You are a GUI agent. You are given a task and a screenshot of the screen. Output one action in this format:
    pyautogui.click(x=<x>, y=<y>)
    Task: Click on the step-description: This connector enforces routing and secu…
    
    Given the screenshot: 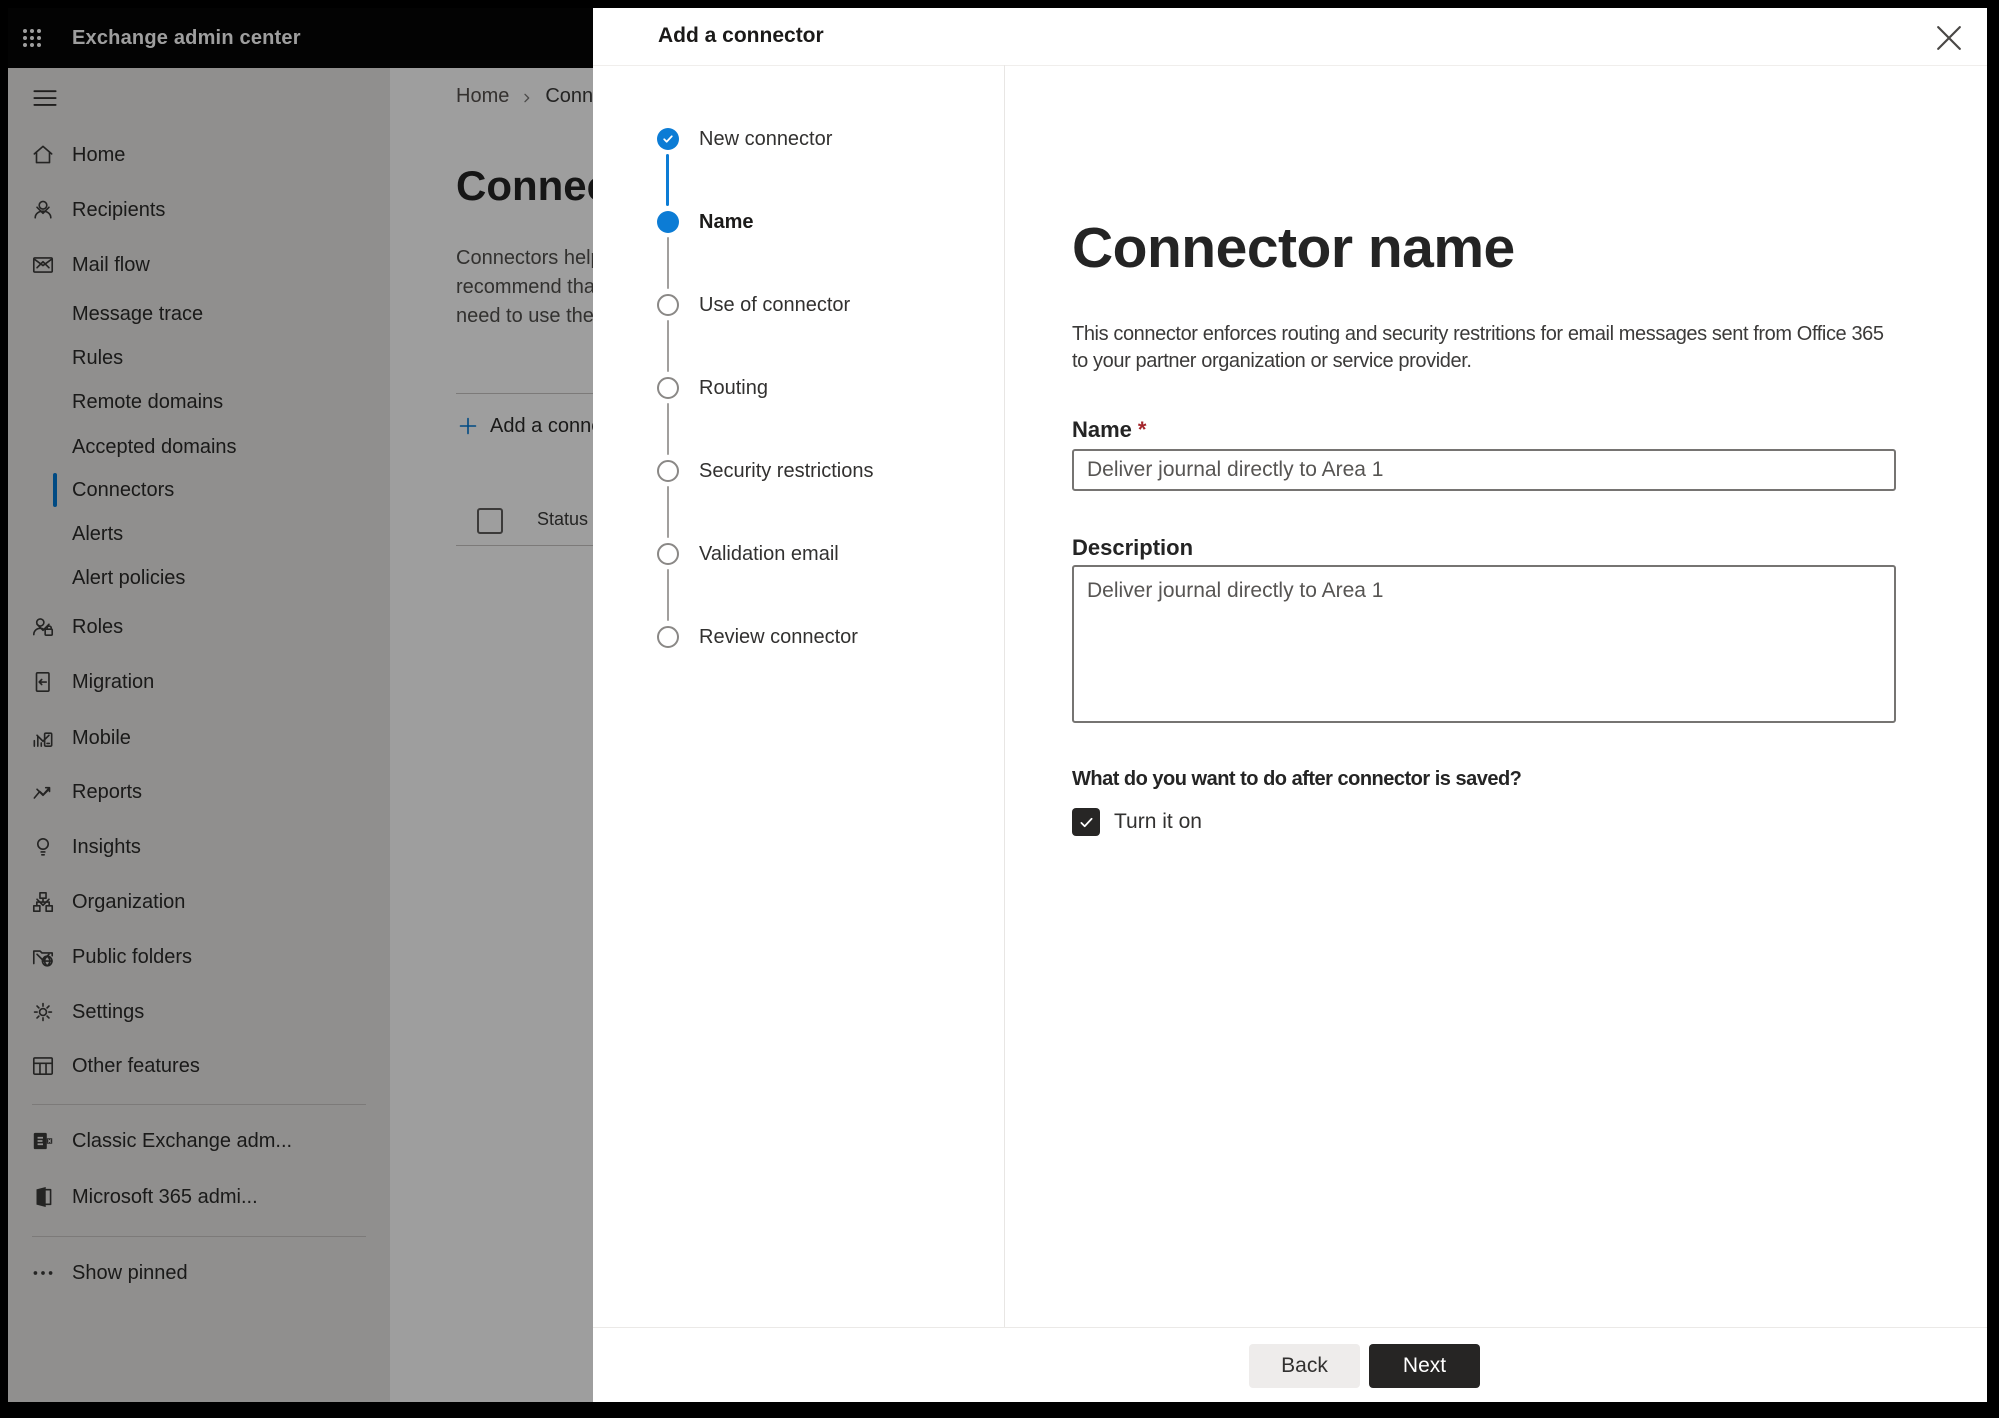 What is the action you would take?
    pyautogui.click(x=1478, y=348)
    